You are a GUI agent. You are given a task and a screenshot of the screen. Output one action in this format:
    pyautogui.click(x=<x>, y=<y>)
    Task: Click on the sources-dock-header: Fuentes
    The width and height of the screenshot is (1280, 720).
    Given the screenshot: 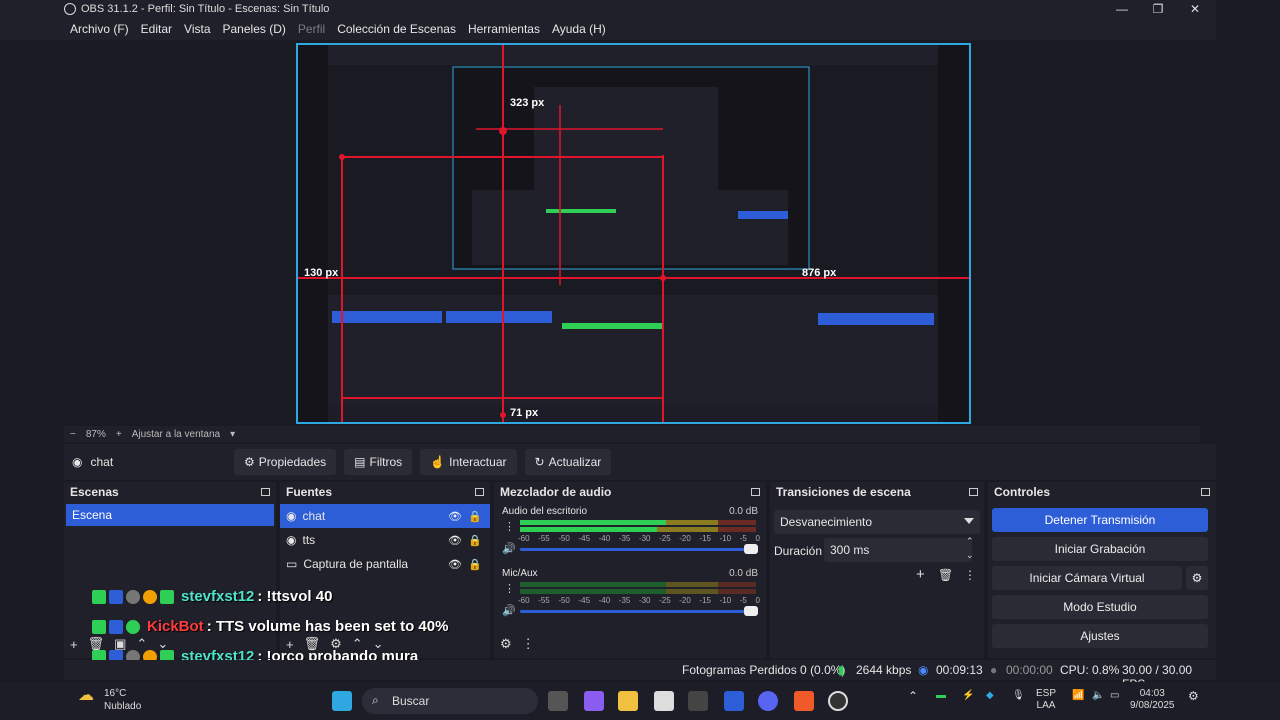 What is the action you would take?
    pyautogui.click(x=385, y=492)
    